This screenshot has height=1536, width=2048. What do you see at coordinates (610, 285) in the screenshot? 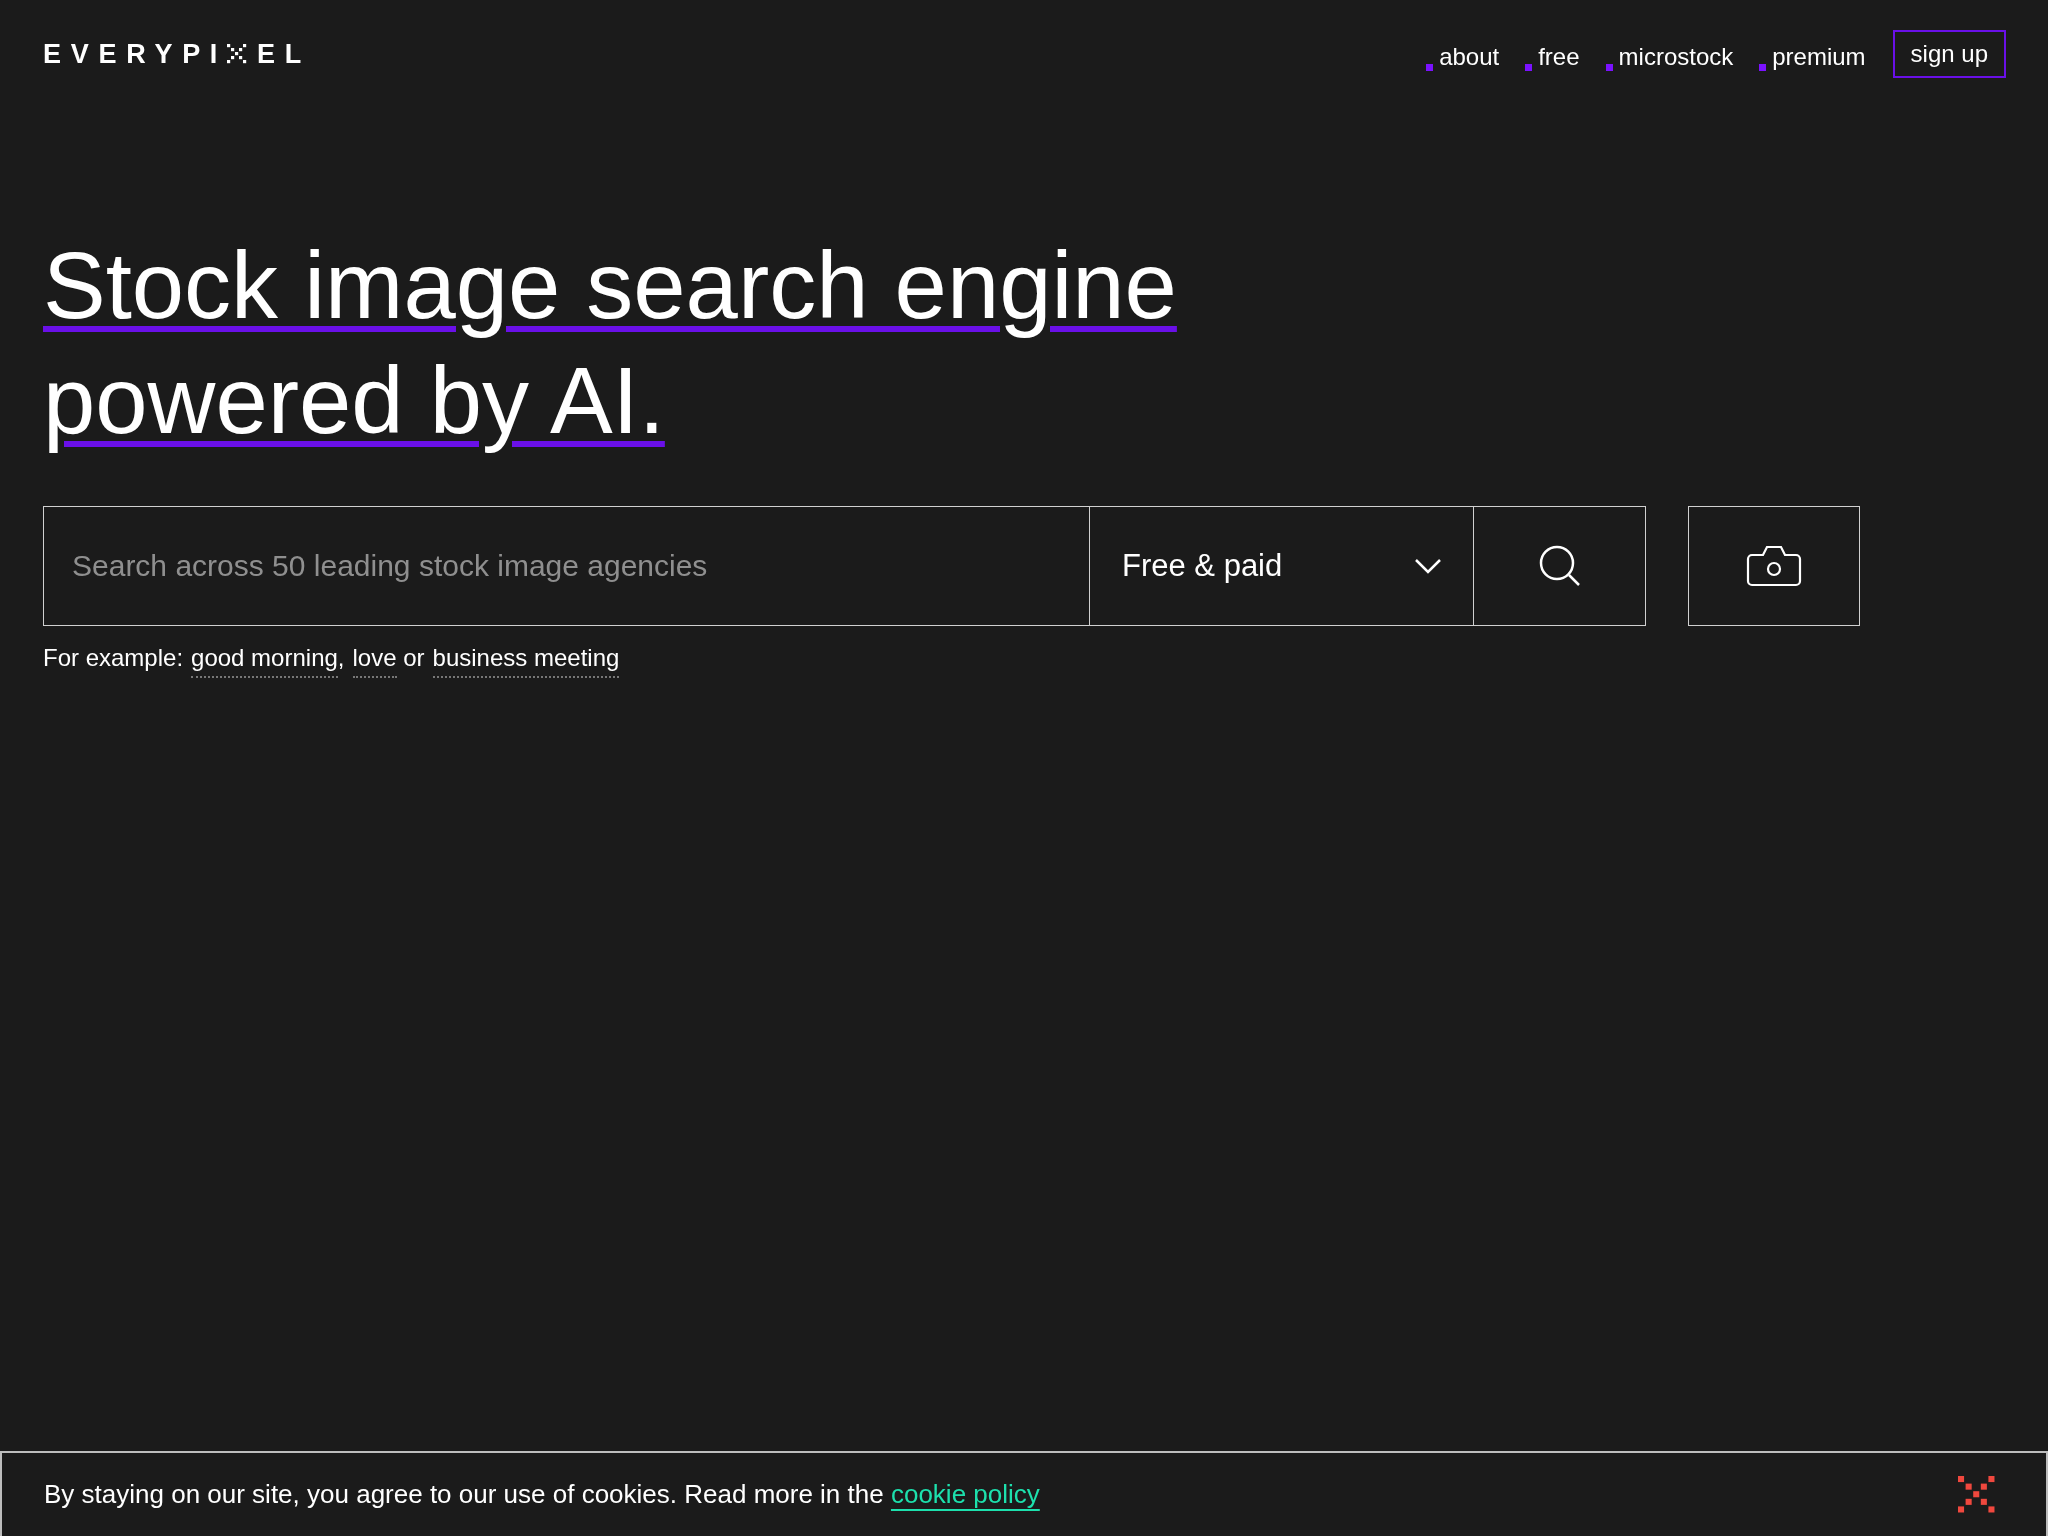
I see `headline: Stock image search engine` at bounding box center [610, 285].